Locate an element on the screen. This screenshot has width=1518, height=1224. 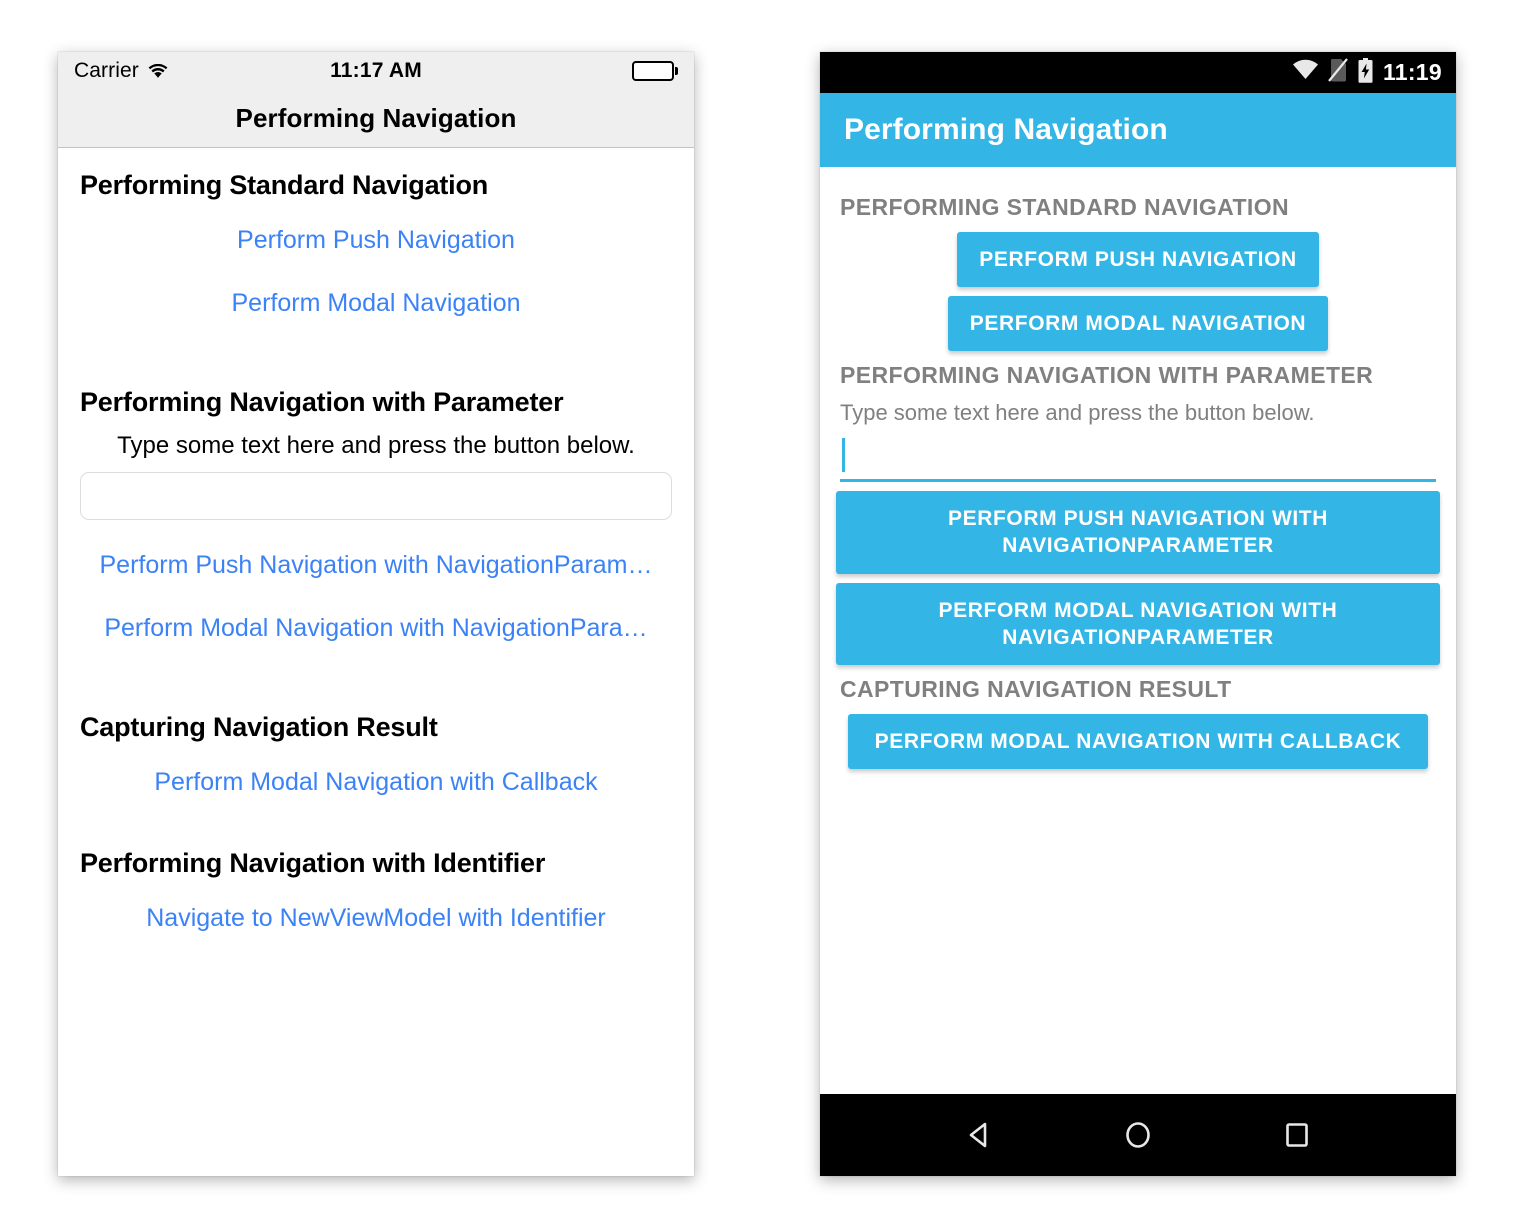
back-triangle-icon is located at coordinates (979, 1135).